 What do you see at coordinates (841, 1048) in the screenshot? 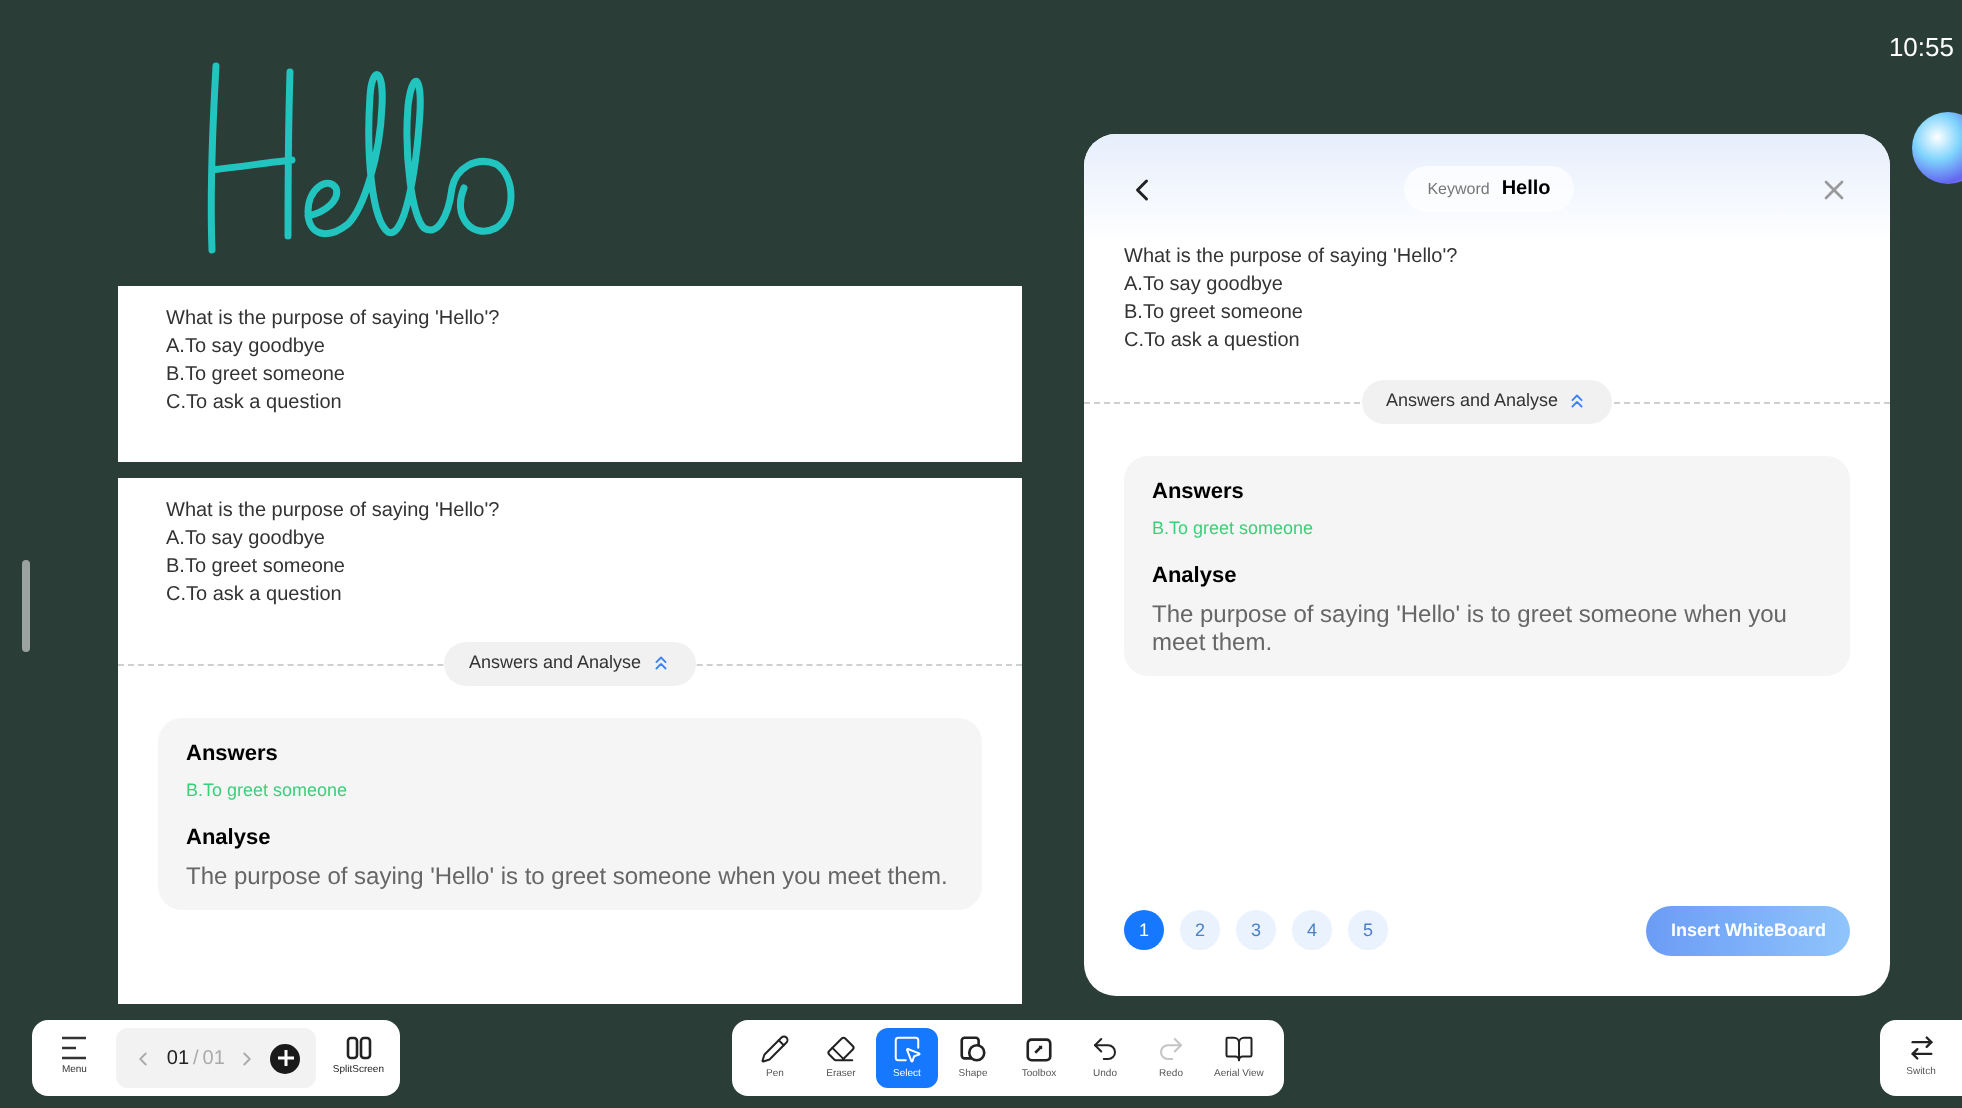
I see `eraser-icon` at bounding box center [841, 1048].